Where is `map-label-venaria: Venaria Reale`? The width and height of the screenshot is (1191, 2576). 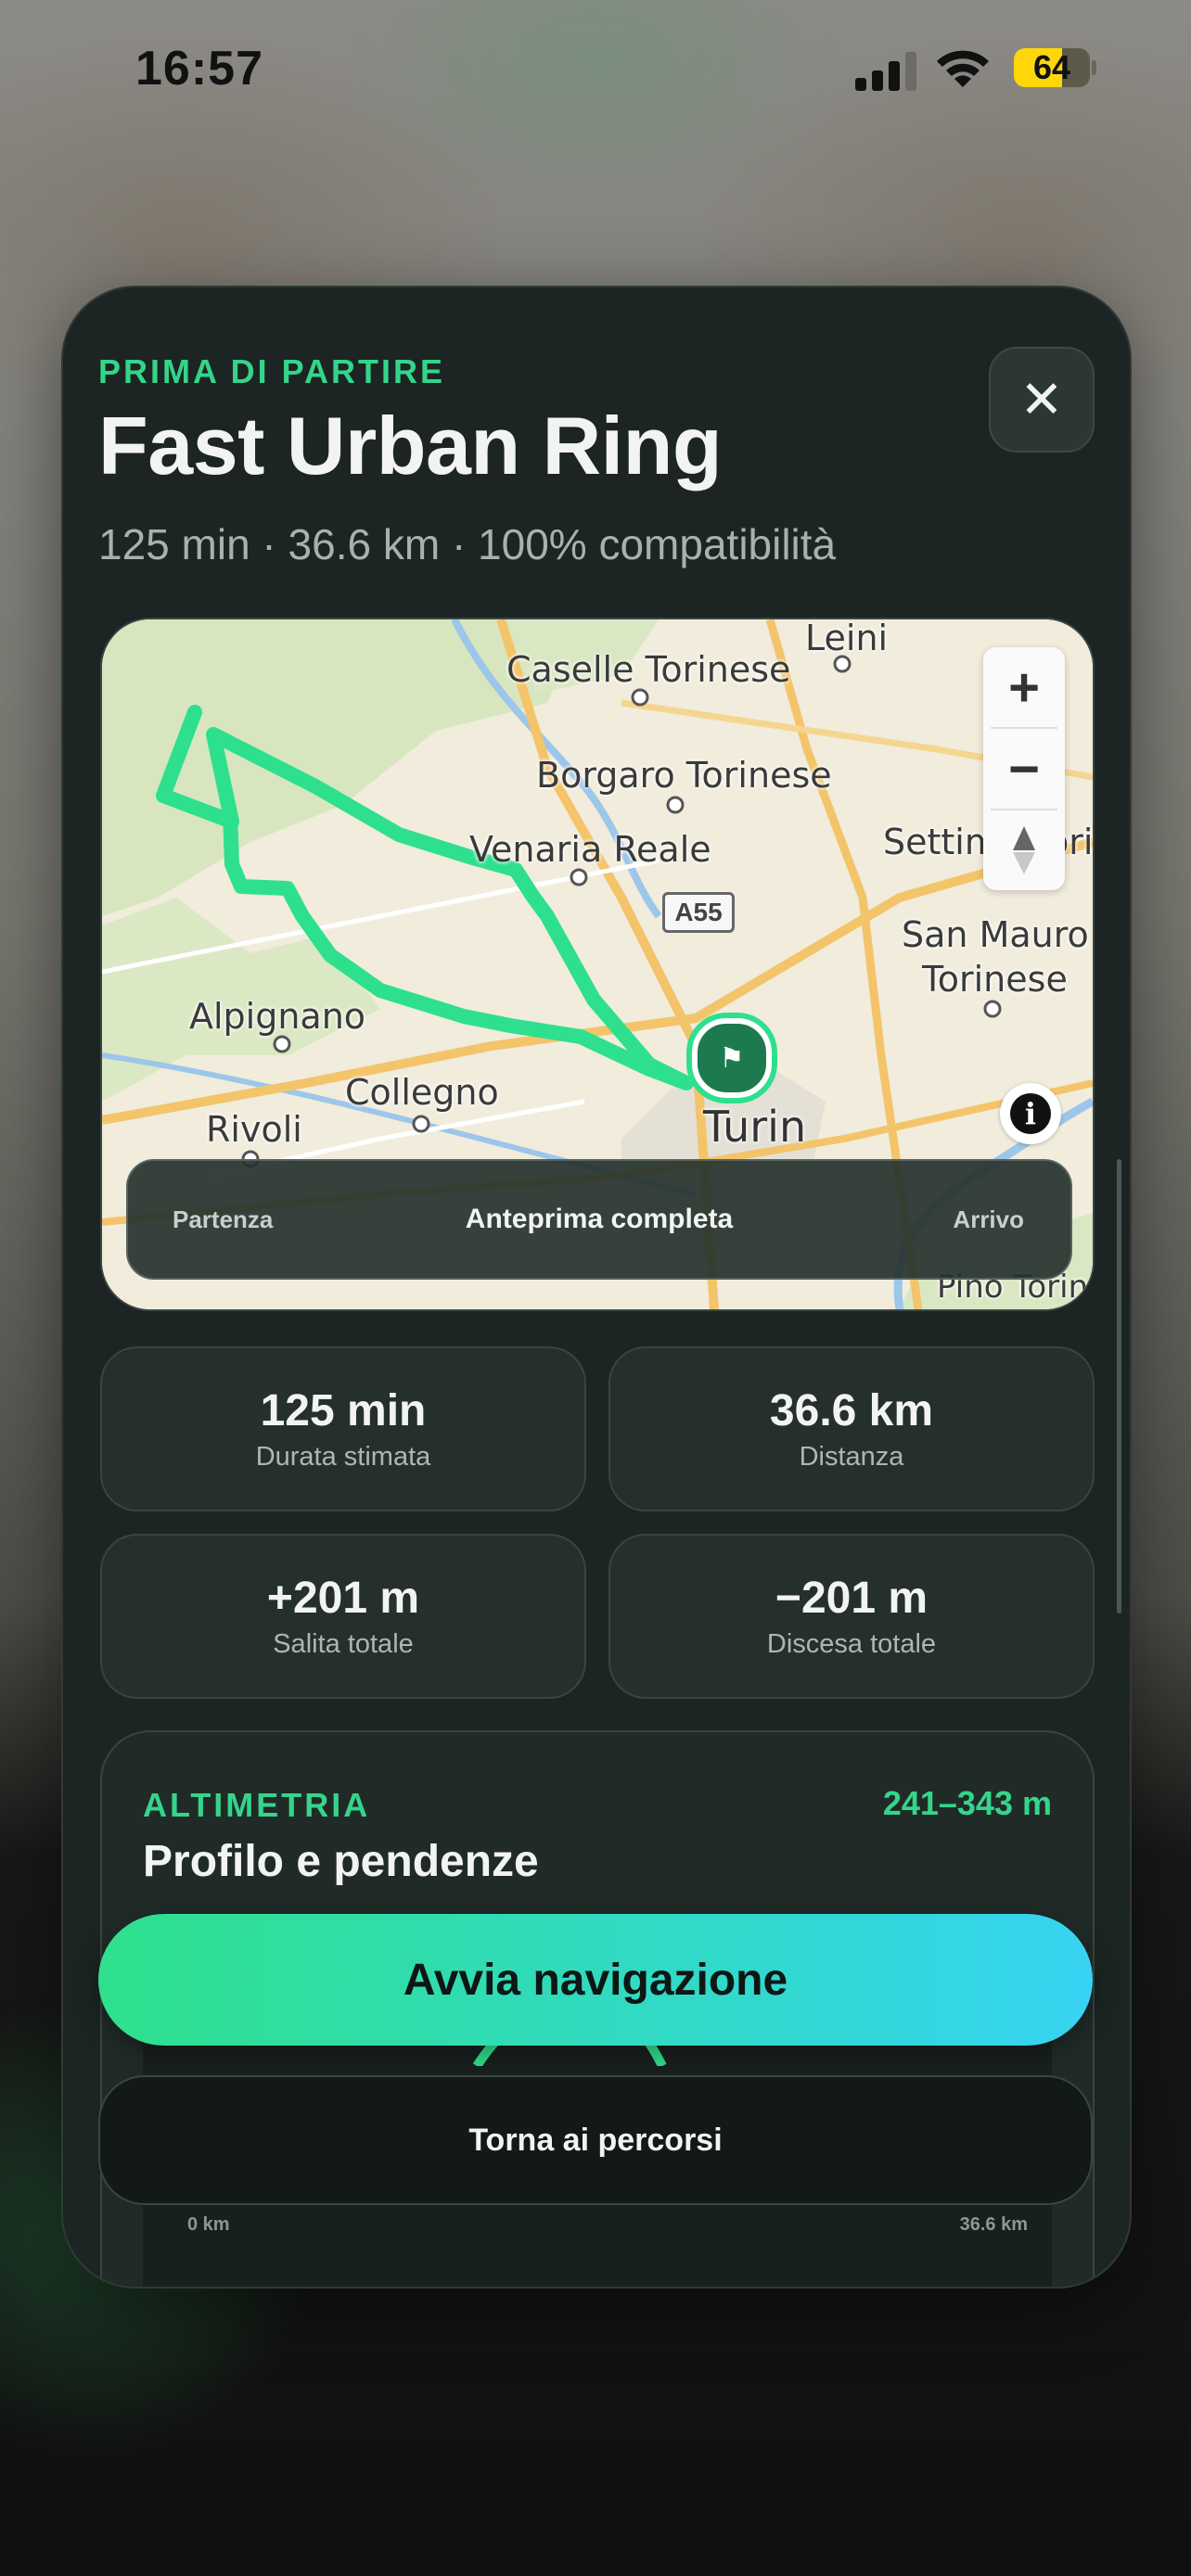 map-label-venaria: Venaria Reale is located at coordinates (590, 850).